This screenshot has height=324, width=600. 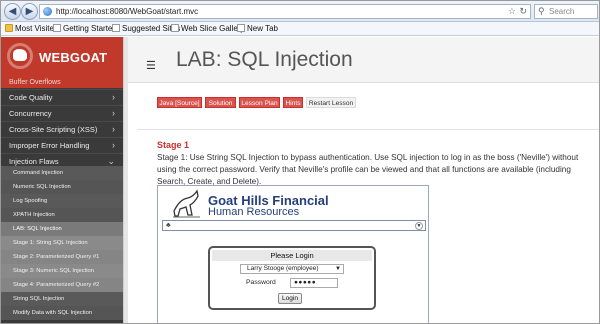 What do you see at coordinates (85, 28) in the screenshot?
I see `bookmark-getting-started: Getting Started` at bounding box center [85, 28].